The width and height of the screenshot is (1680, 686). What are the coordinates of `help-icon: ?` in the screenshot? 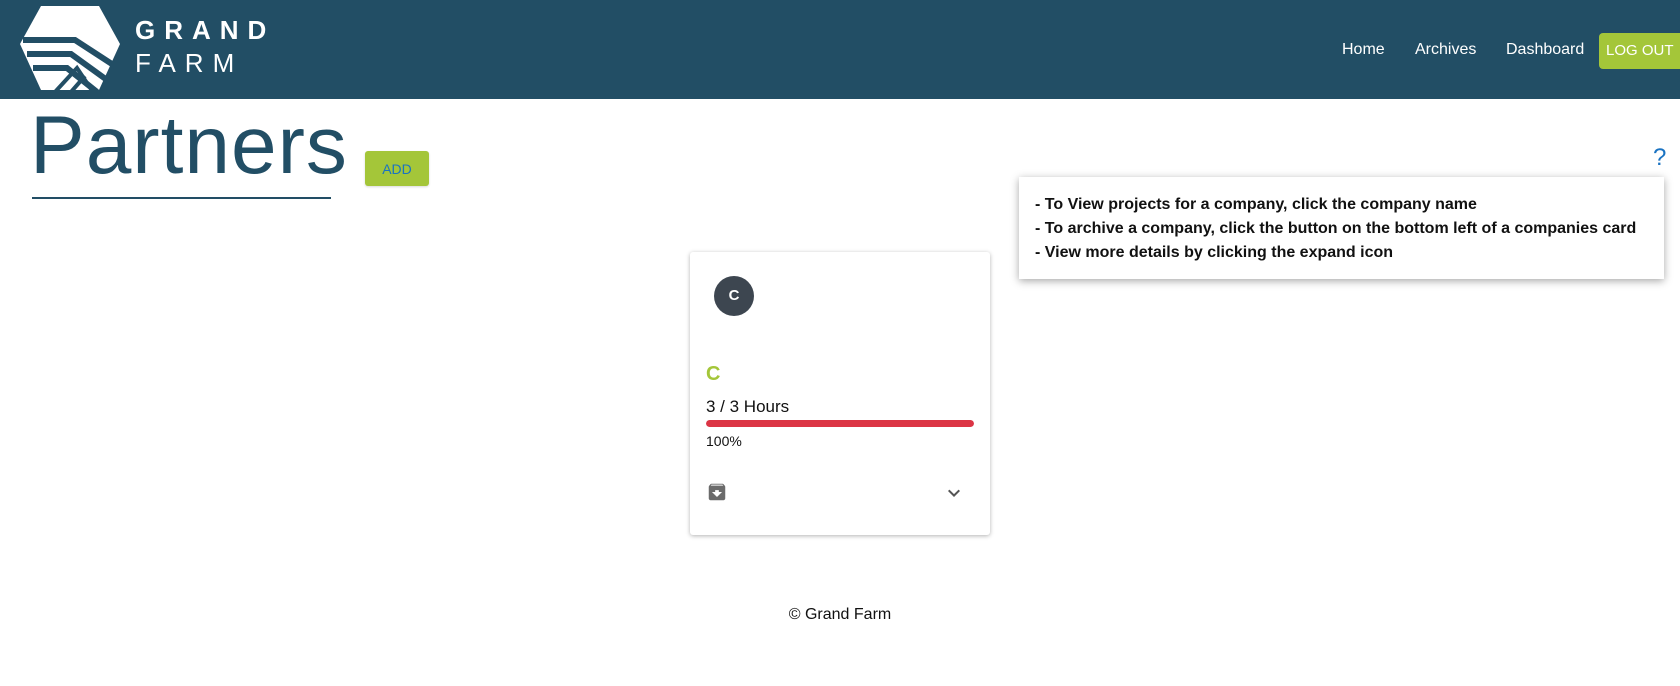 It's located at (1659, 158).